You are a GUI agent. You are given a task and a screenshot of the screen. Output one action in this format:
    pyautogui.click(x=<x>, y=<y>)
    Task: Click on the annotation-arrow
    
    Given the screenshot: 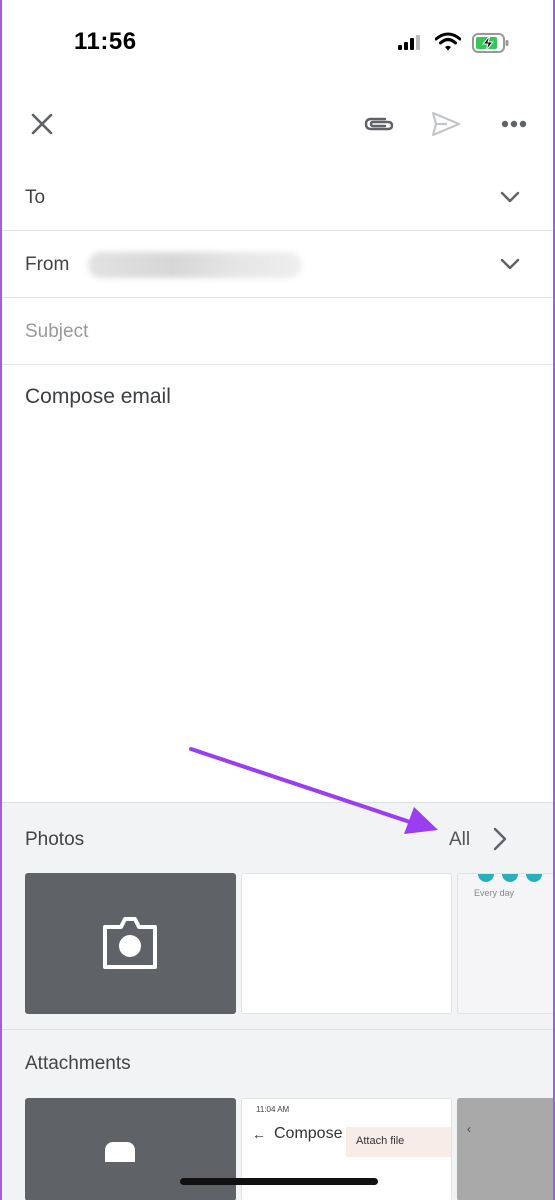 What is the action you would take?
    pyautogui.click(x=313, y=790)
    